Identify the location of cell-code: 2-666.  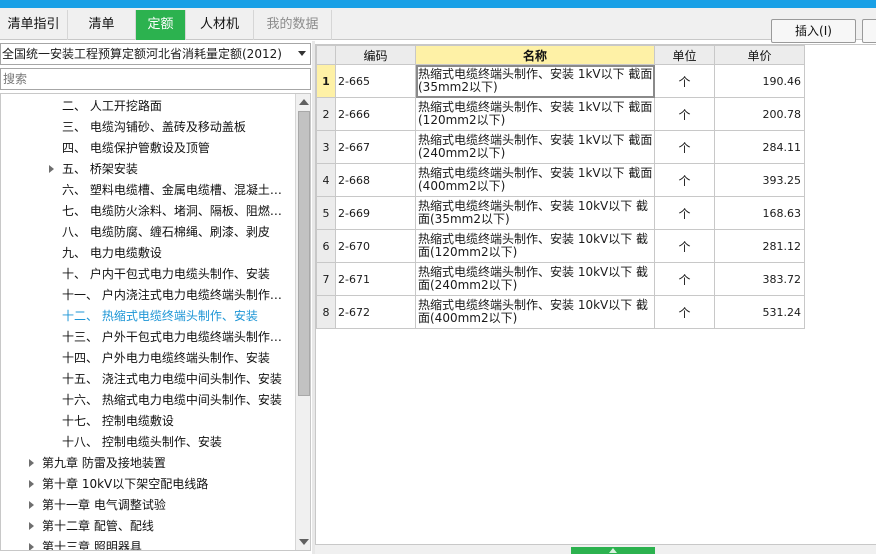
(375, 114).